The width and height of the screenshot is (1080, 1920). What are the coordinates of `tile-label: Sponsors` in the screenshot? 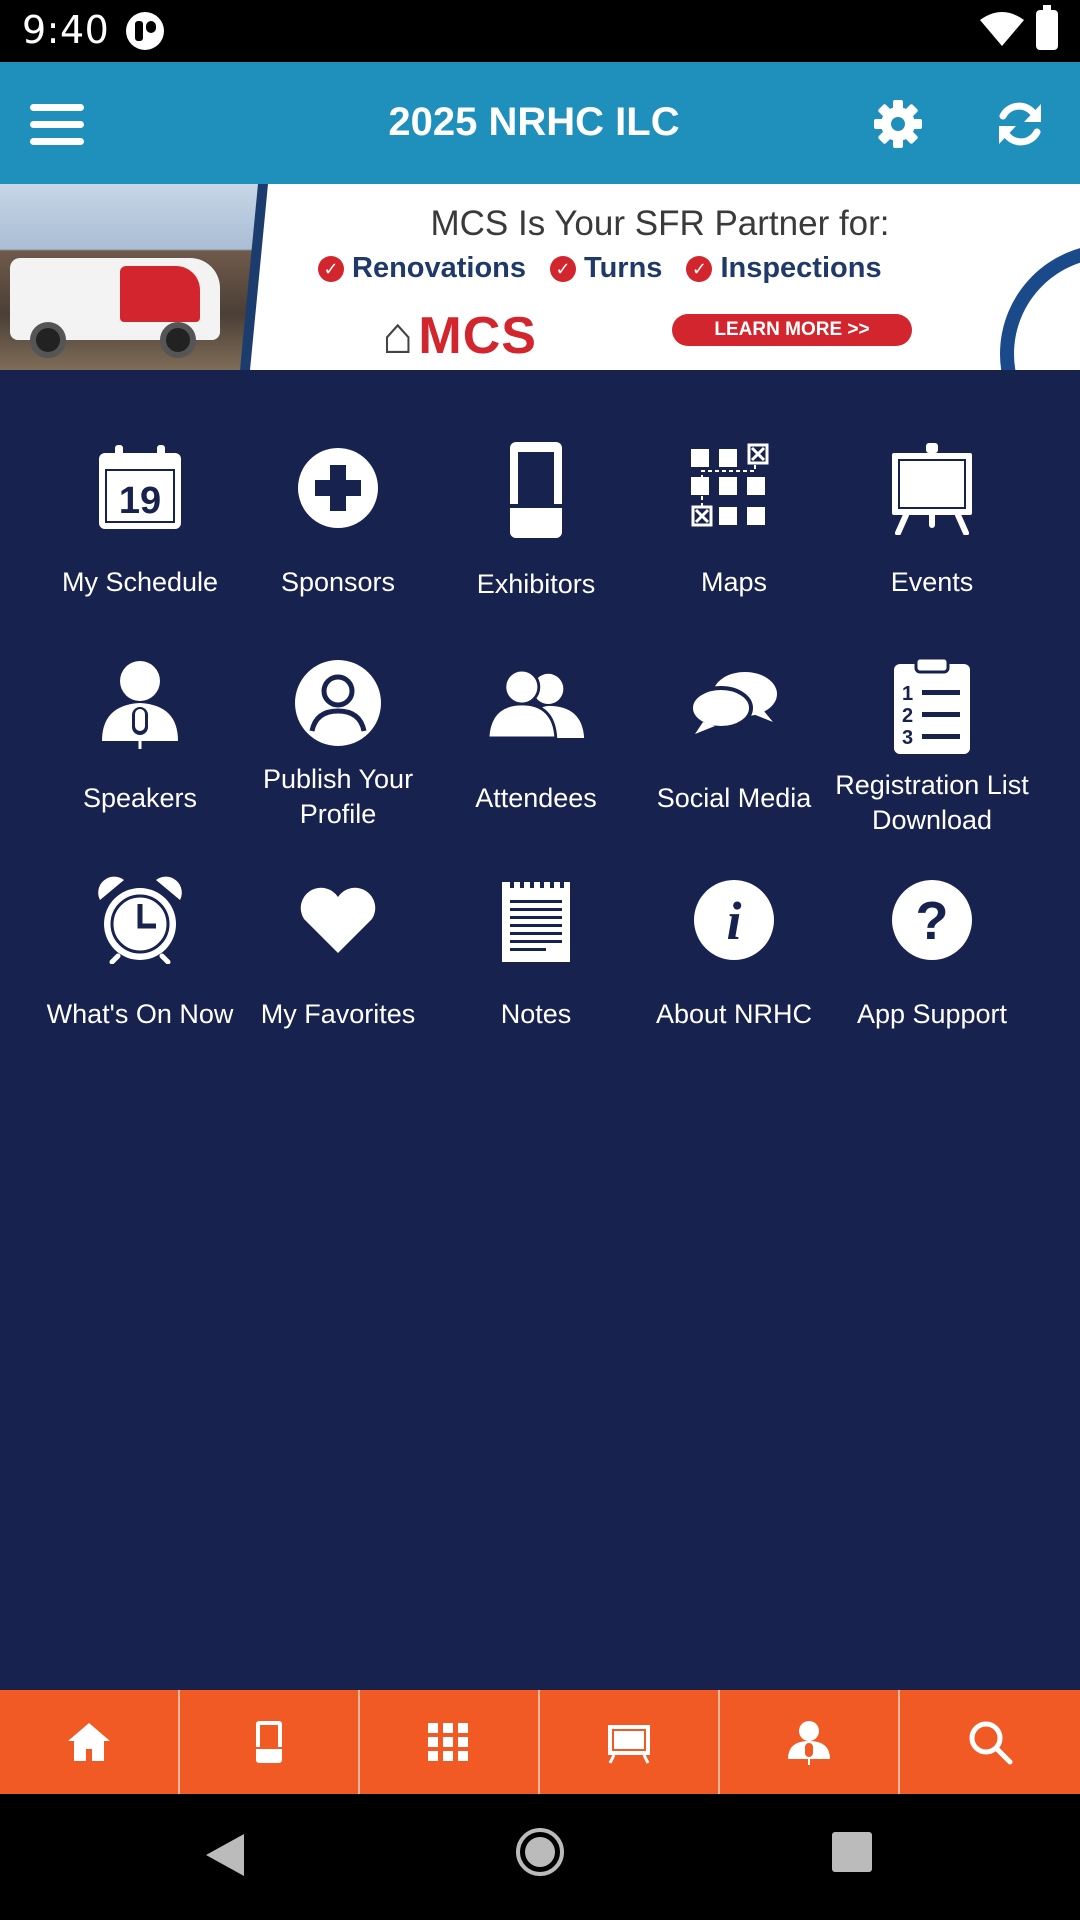 It's located at (338, 581).